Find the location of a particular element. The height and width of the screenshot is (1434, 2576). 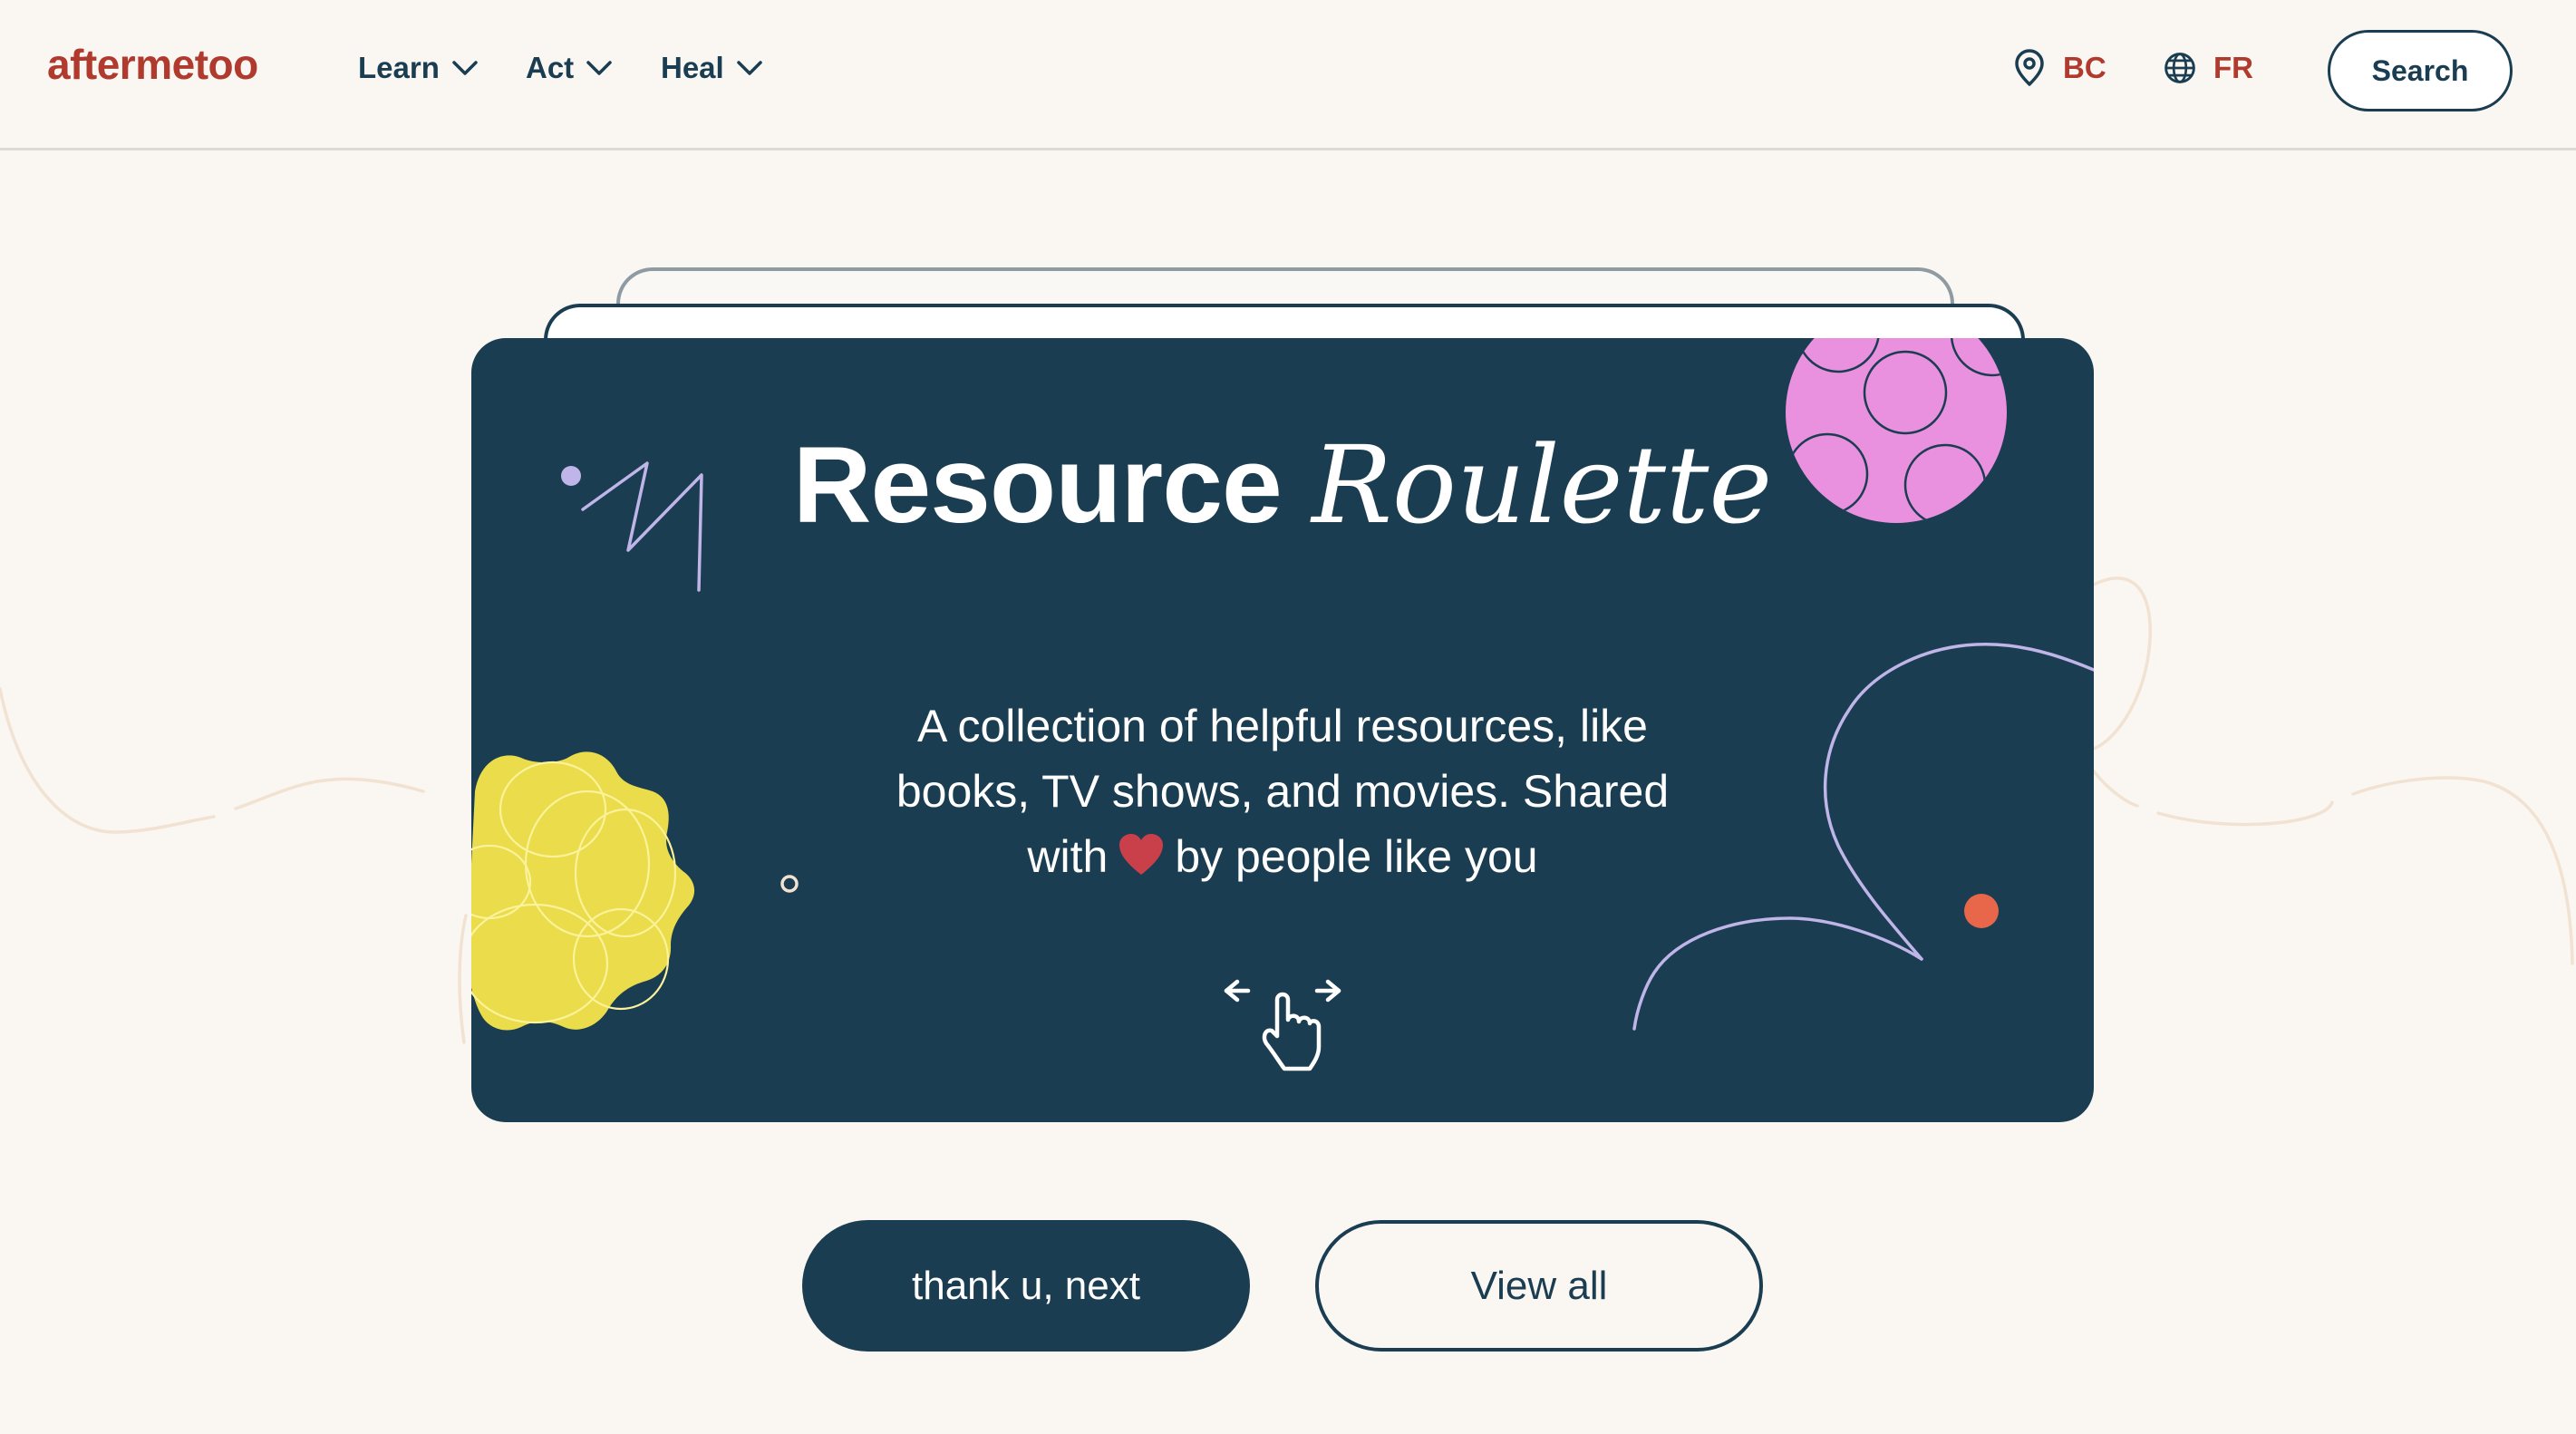

site-header: aftermetoo Learn Act Heal BC FR Search is located at coordinates (1288, 75).